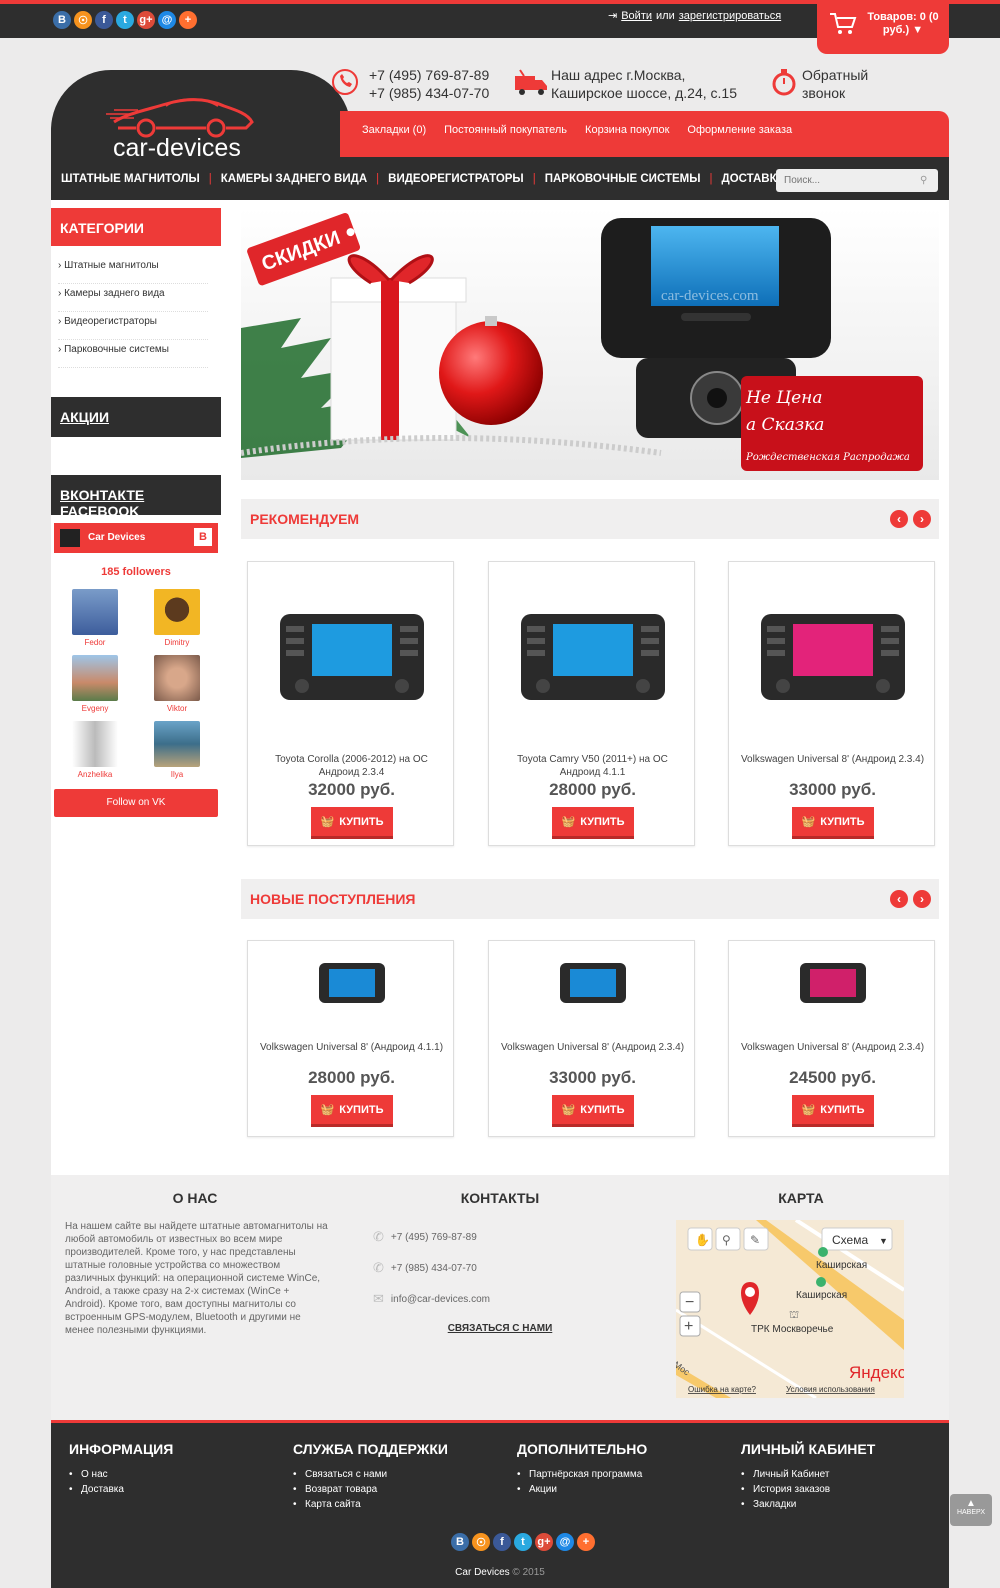  Describe the element at coordinates (808, 1474) in the screenshot. I see `footer-link: Личный Кабинет` at that location.